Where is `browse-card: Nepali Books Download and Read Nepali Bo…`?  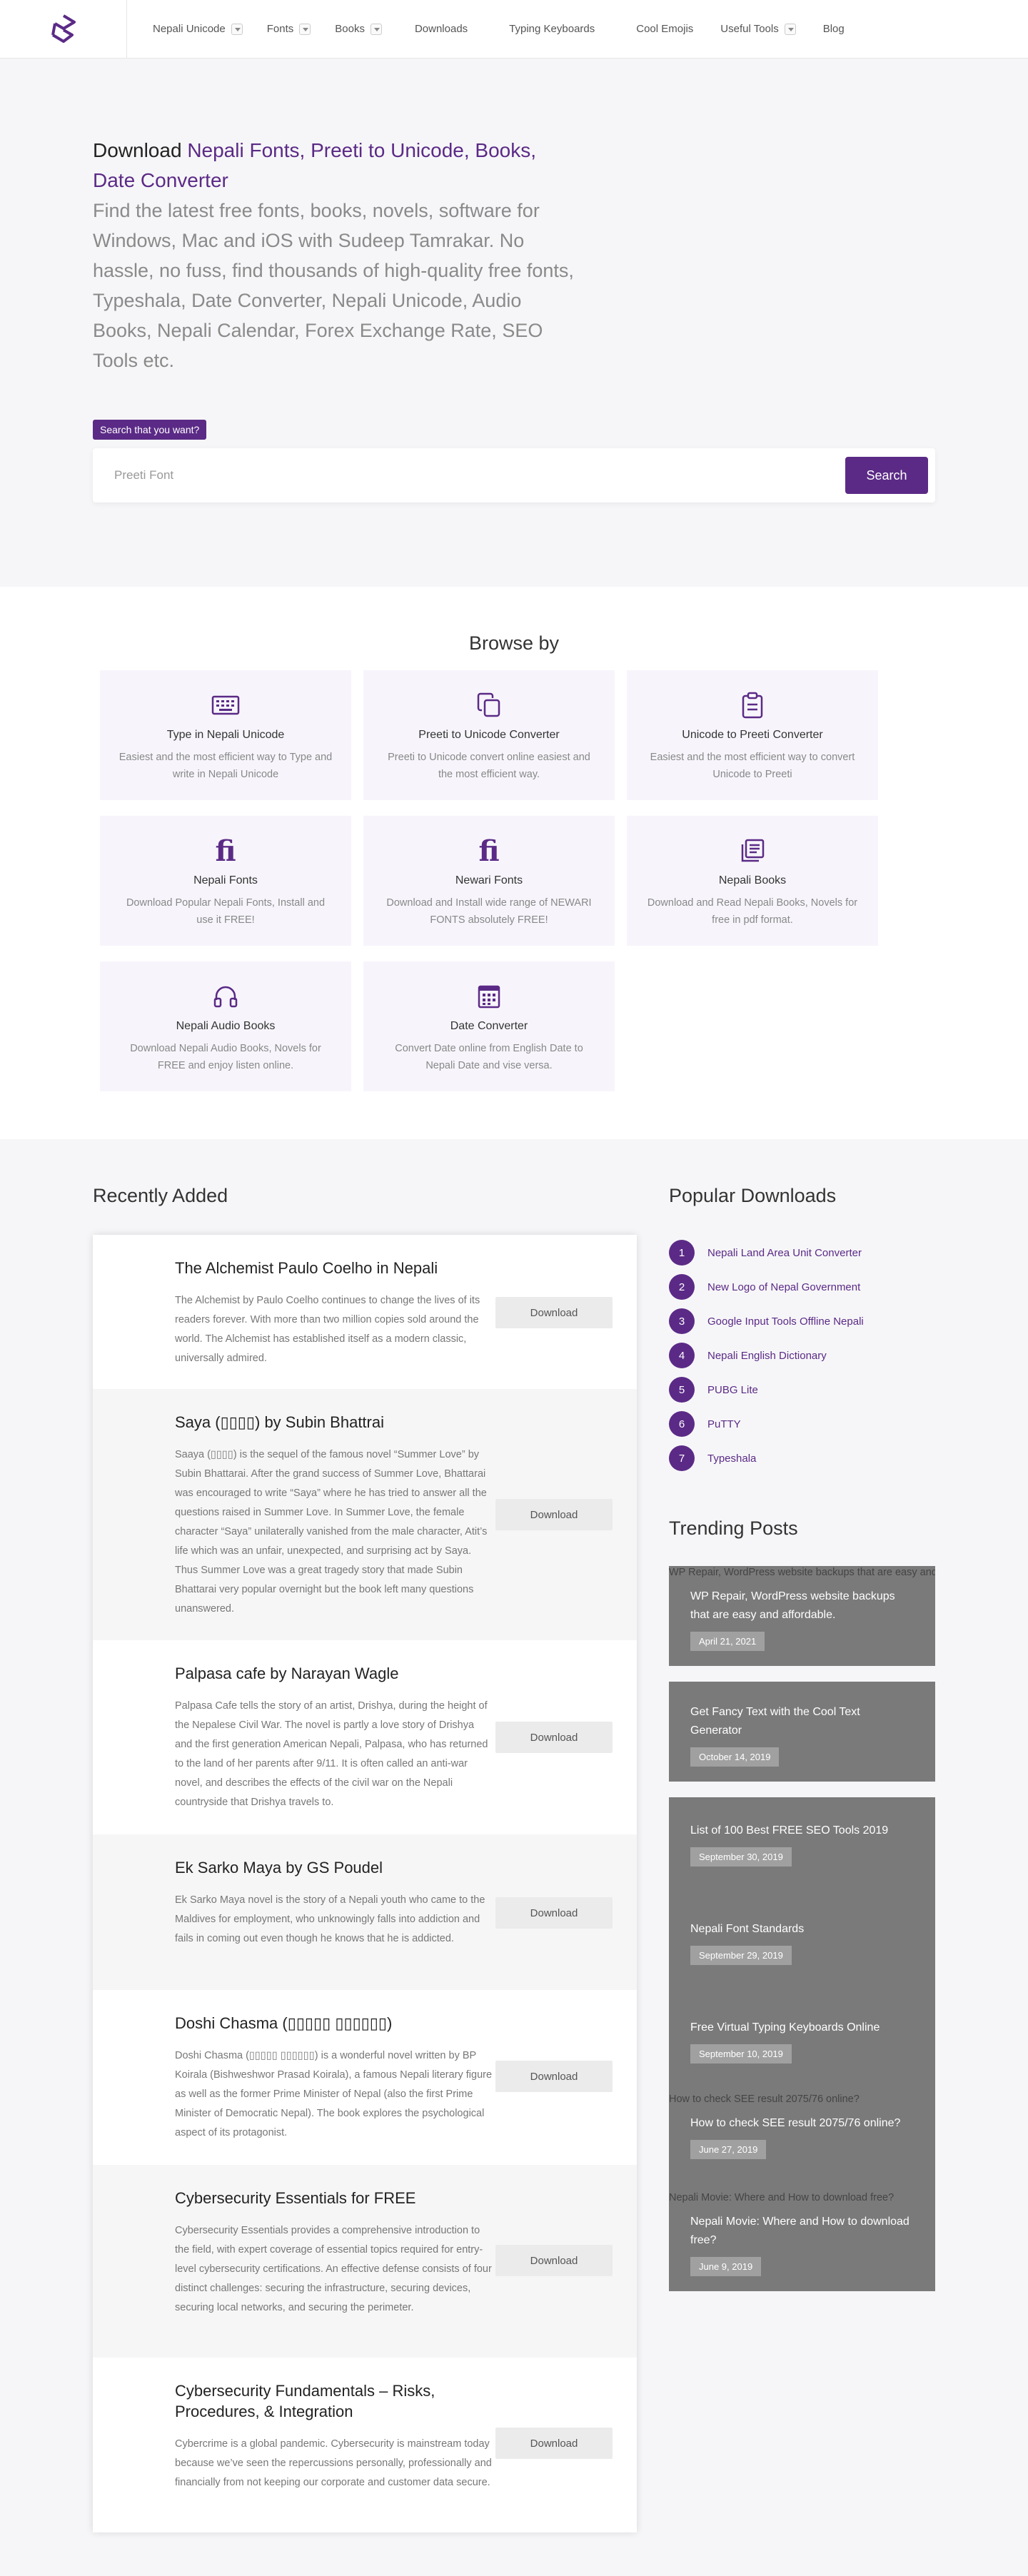
browse-card: Nepali Books Download and Read Nepali Bo… is located at coordinates (752, 881).